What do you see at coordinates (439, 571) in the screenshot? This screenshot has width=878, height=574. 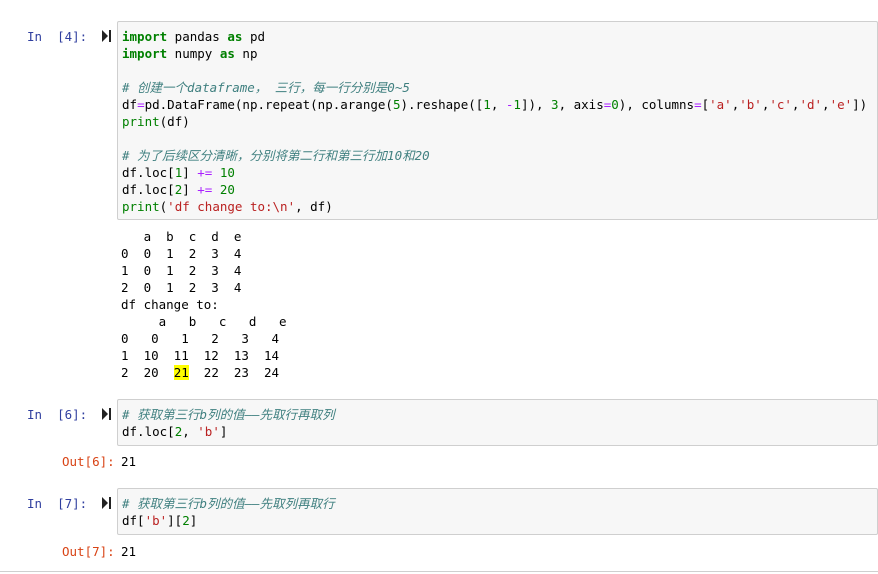 I see `divider` at bounding box center [439, 571].